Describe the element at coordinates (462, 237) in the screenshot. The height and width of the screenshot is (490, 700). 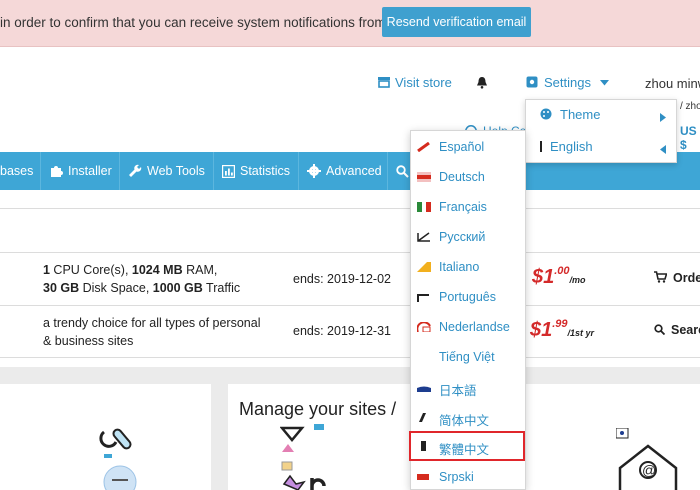
I see `language-label: Русский` at that location.